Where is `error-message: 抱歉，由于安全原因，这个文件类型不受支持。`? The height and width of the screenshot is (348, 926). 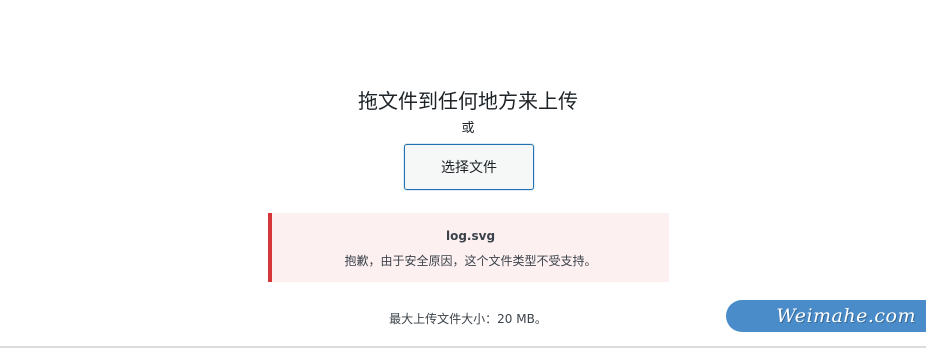 error-message: 抱歉，由于安全原因，这个文件类型不受支持。 is located at coordinates (470, 261).